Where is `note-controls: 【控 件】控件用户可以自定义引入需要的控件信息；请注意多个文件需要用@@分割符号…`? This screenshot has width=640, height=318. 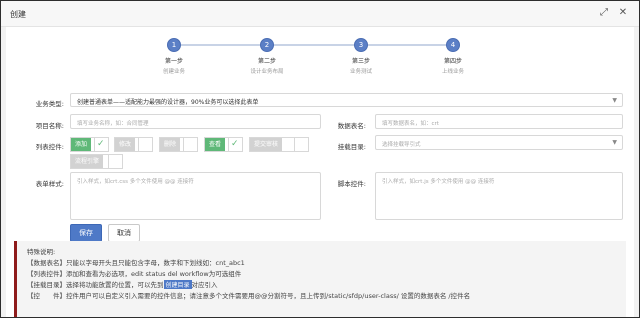
note-controls: 【控 件】控件用户可以自定义引入需要的控件信息；请注意多个文件需要用@@分割符号… is located at coordinates (249, 296).